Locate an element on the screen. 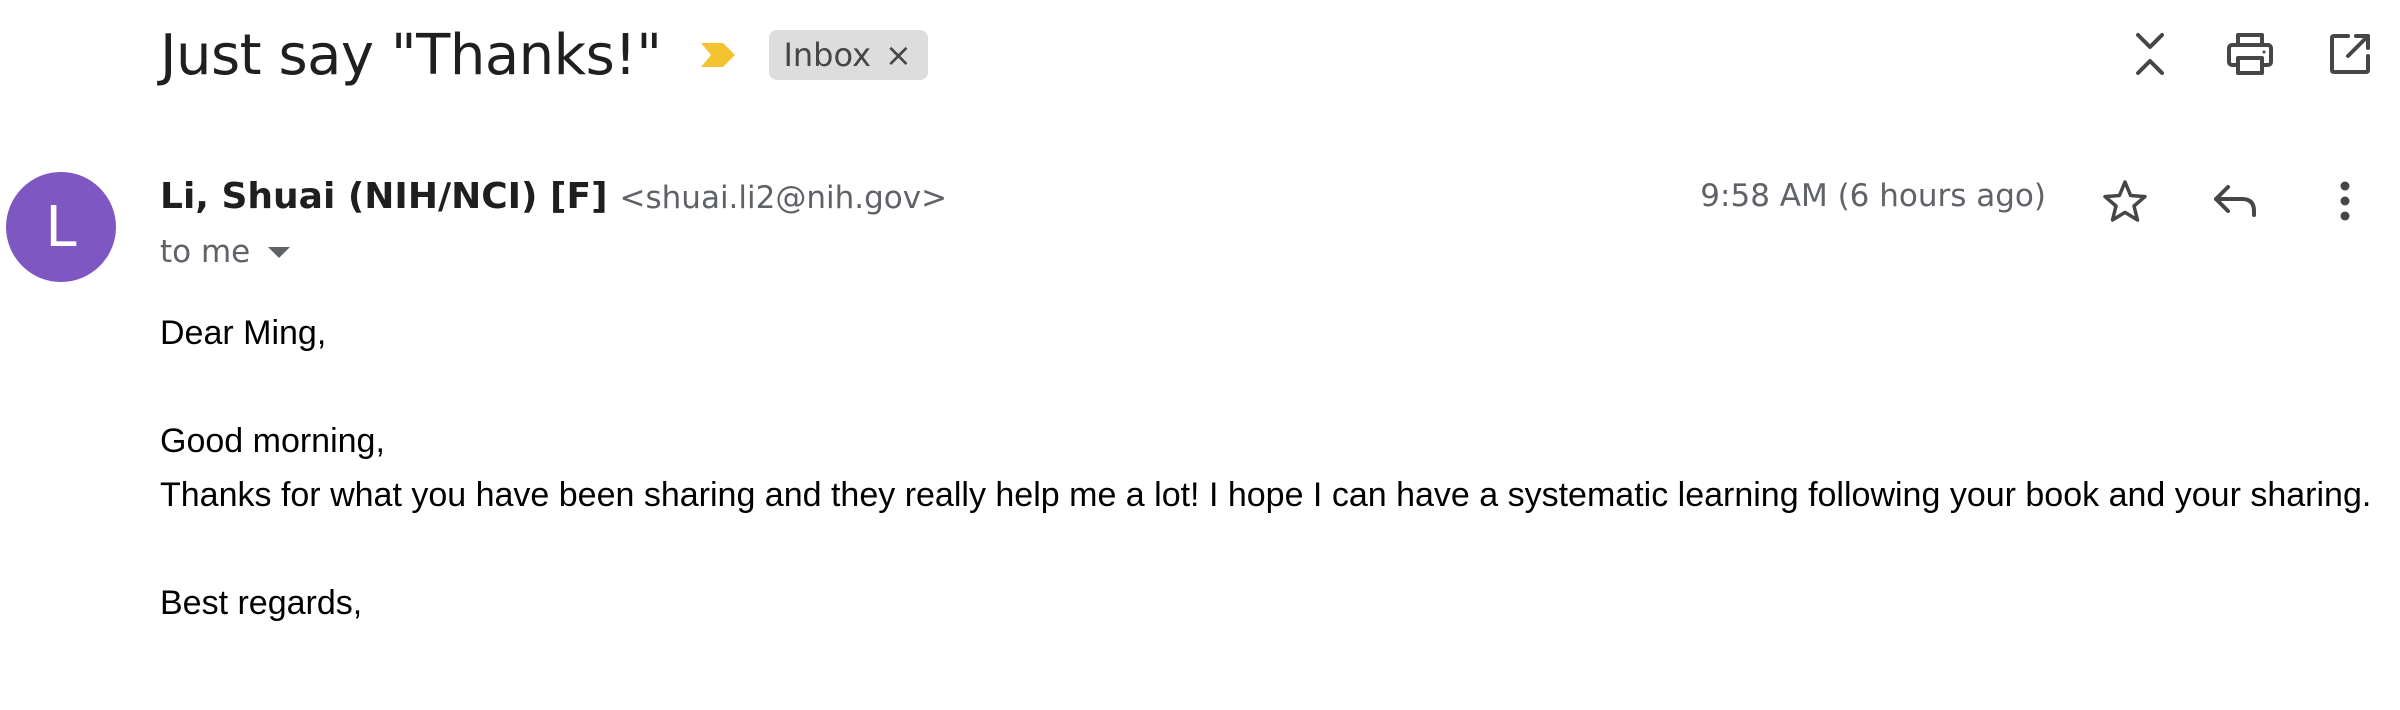 The height and width of the screenshot is (710, 2400). message-actions is located at coordinates (2235, 201).